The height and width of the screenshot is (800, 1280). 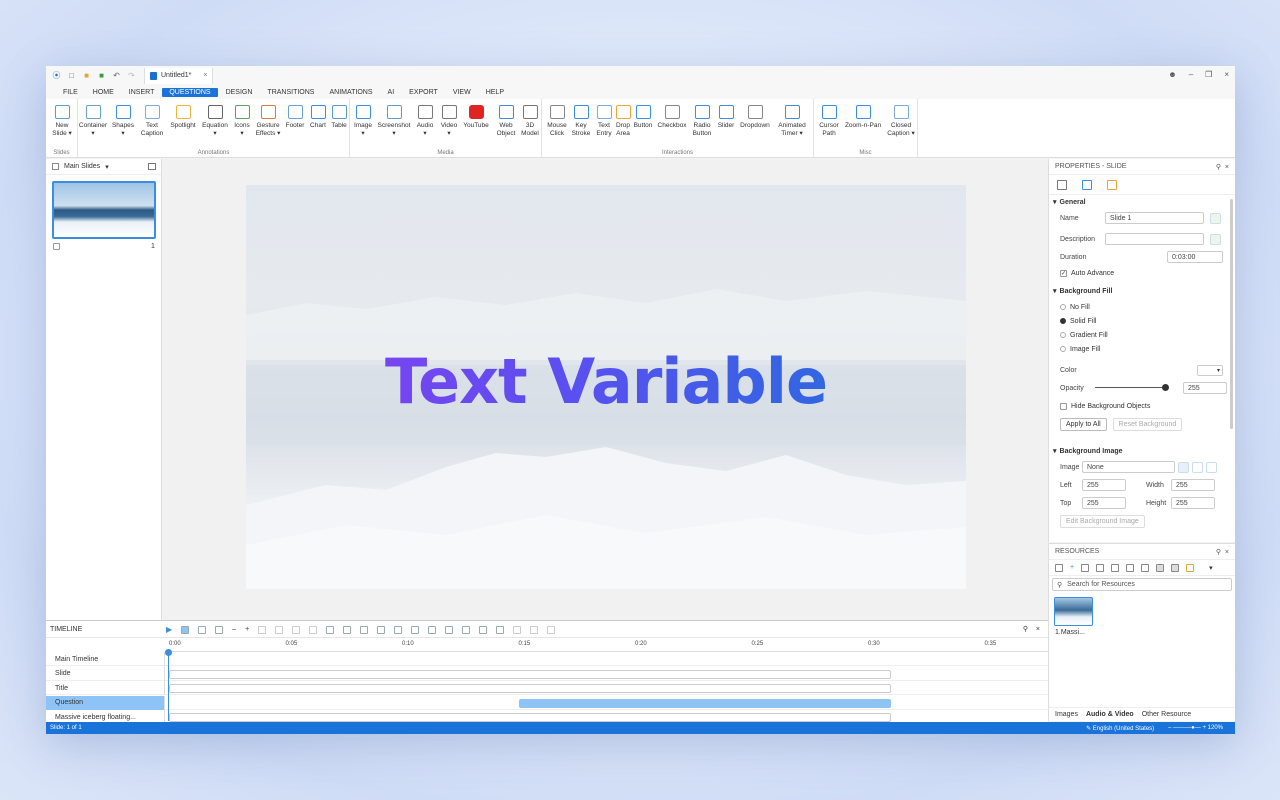 I want to click on timeline-row-label: Main Timeline, so click(x=105, y=659).